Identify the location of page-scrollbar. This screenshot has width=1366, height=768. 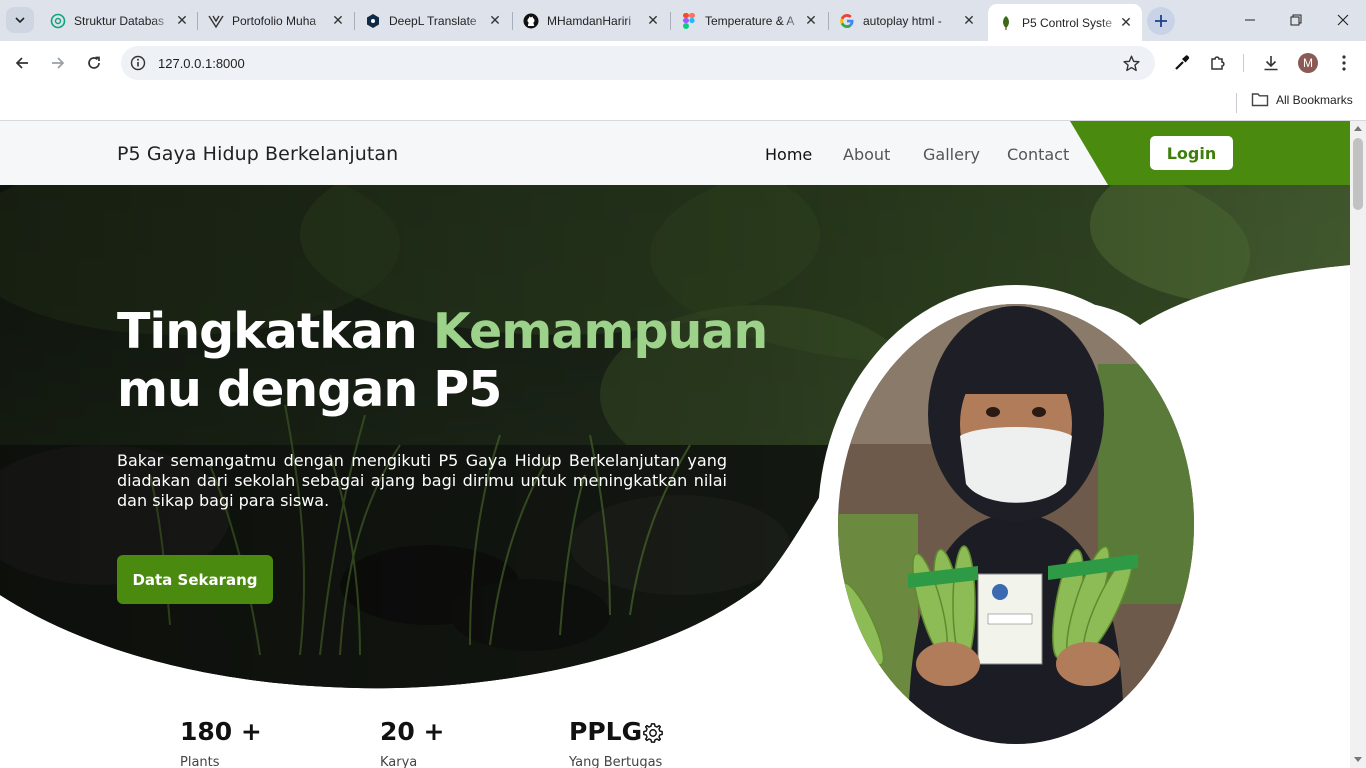
(1358, 444).